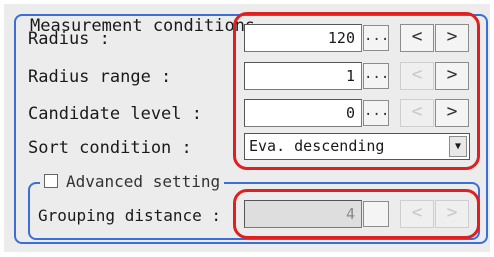  What do you see at coordinates (417, 113) in the screenshot?
I see `candidate-level-prev-button: <` at bounding box center [417, 113].